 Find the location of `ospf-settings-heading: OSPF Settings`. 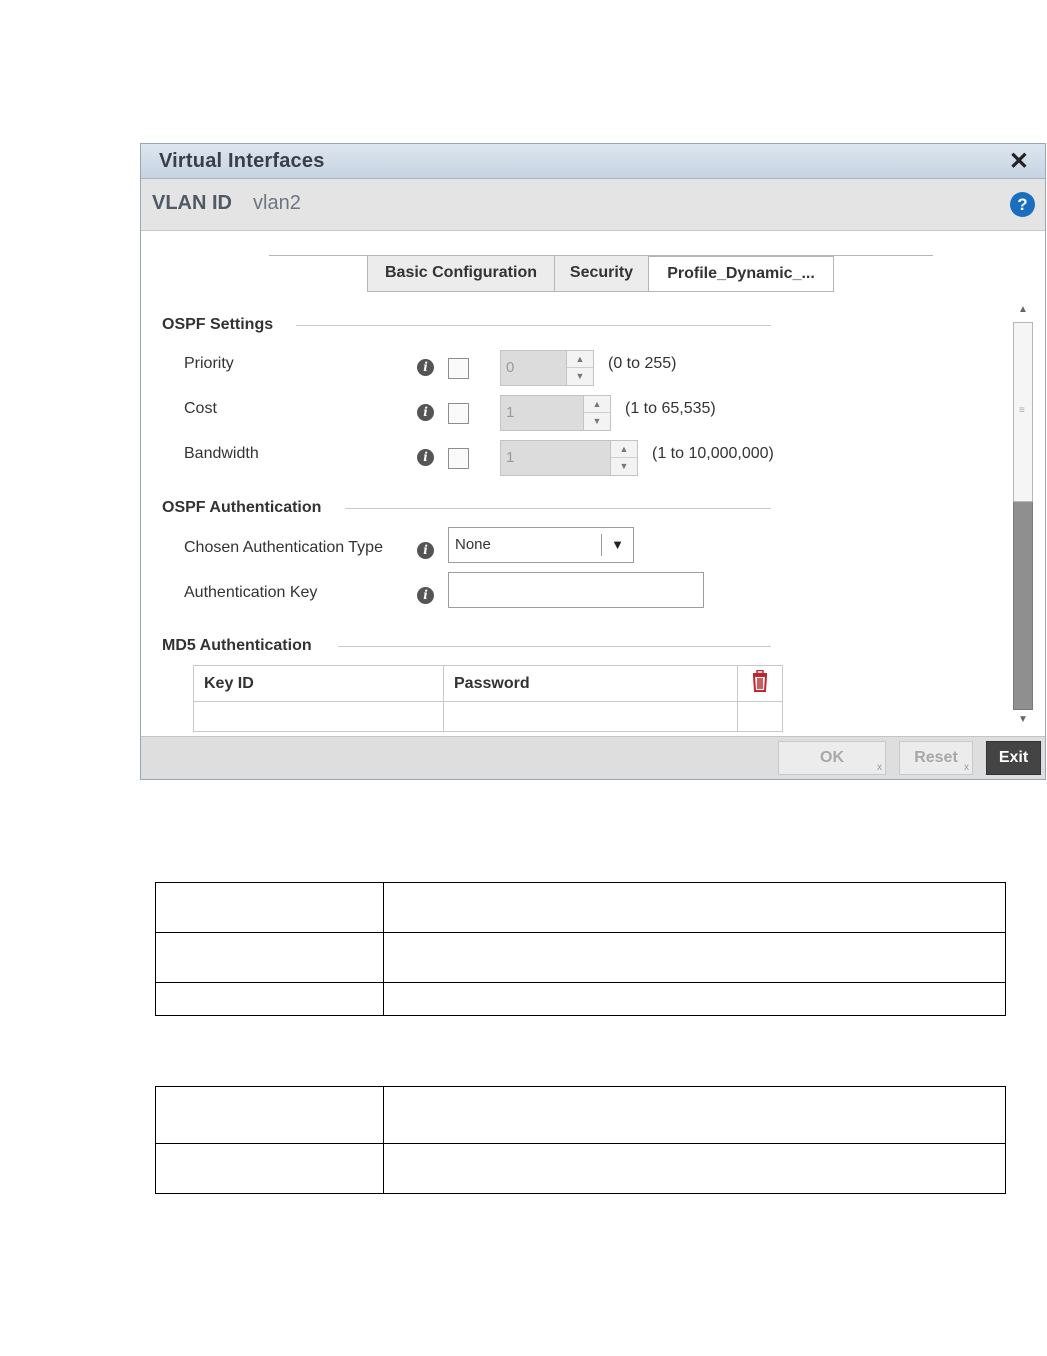

ospf-settings-heading: OSPF Settings is located at coordinates (218, 324).